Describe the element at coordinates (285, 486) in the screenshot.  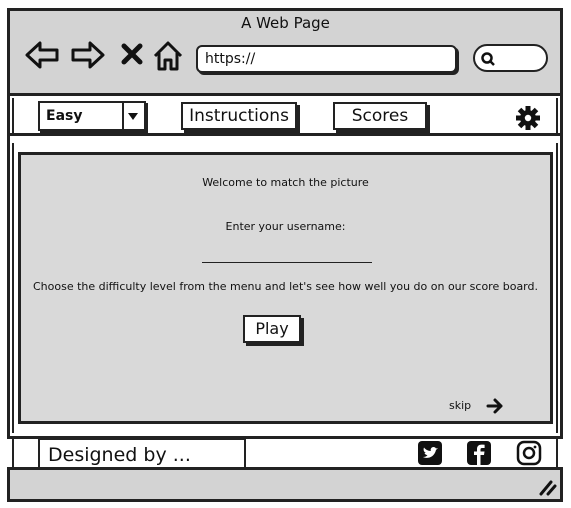
I see `status-bar` at that location.